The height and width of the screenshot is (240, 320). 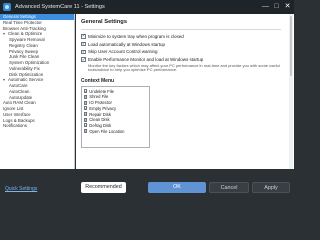 I want to click on window-controls: — □ ✕, so click(x=276, y=6).